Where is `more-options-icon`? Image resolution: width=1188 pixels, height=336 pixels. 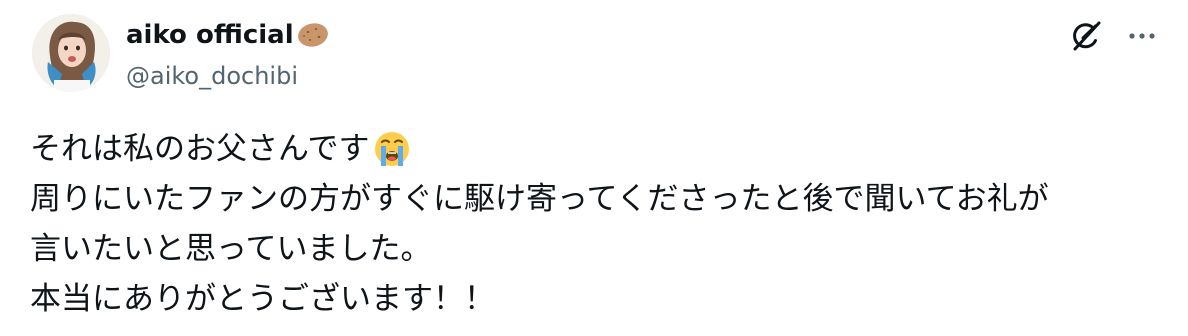
more-options-icon is located at coordinates (1142, 36).